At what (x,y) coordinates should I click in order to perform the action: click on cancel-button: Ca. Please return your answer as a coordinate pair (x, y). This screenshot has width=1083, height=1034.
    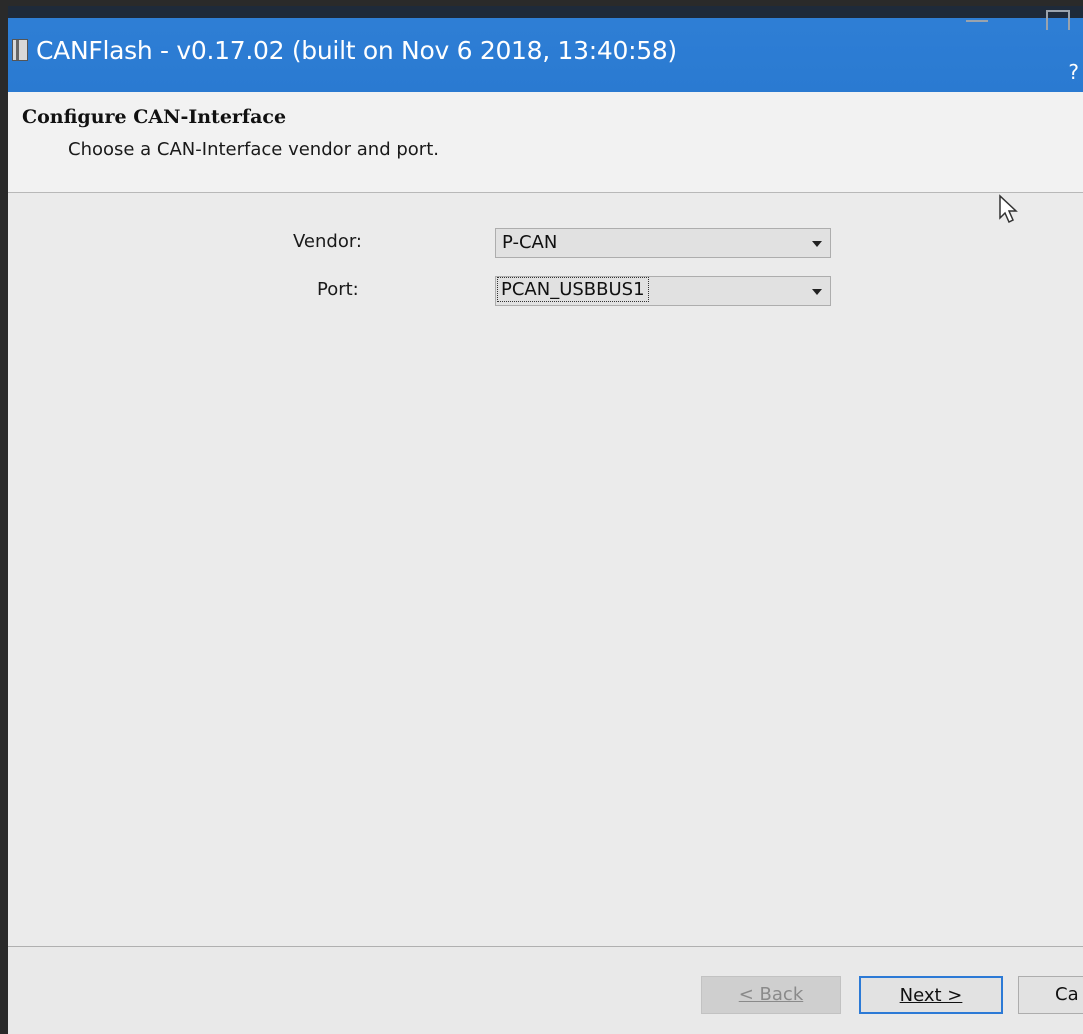
    Looking at the image, I should click on (1050, 995).